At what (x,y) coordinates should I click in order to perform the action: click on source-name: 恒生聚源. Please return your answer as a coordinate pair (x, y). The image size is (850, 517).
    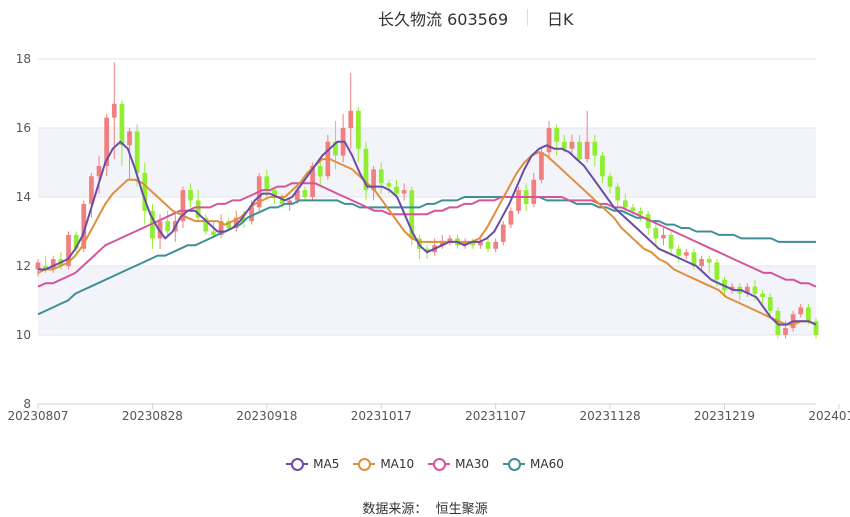
    Looking at the image, I should click on (461, 509).